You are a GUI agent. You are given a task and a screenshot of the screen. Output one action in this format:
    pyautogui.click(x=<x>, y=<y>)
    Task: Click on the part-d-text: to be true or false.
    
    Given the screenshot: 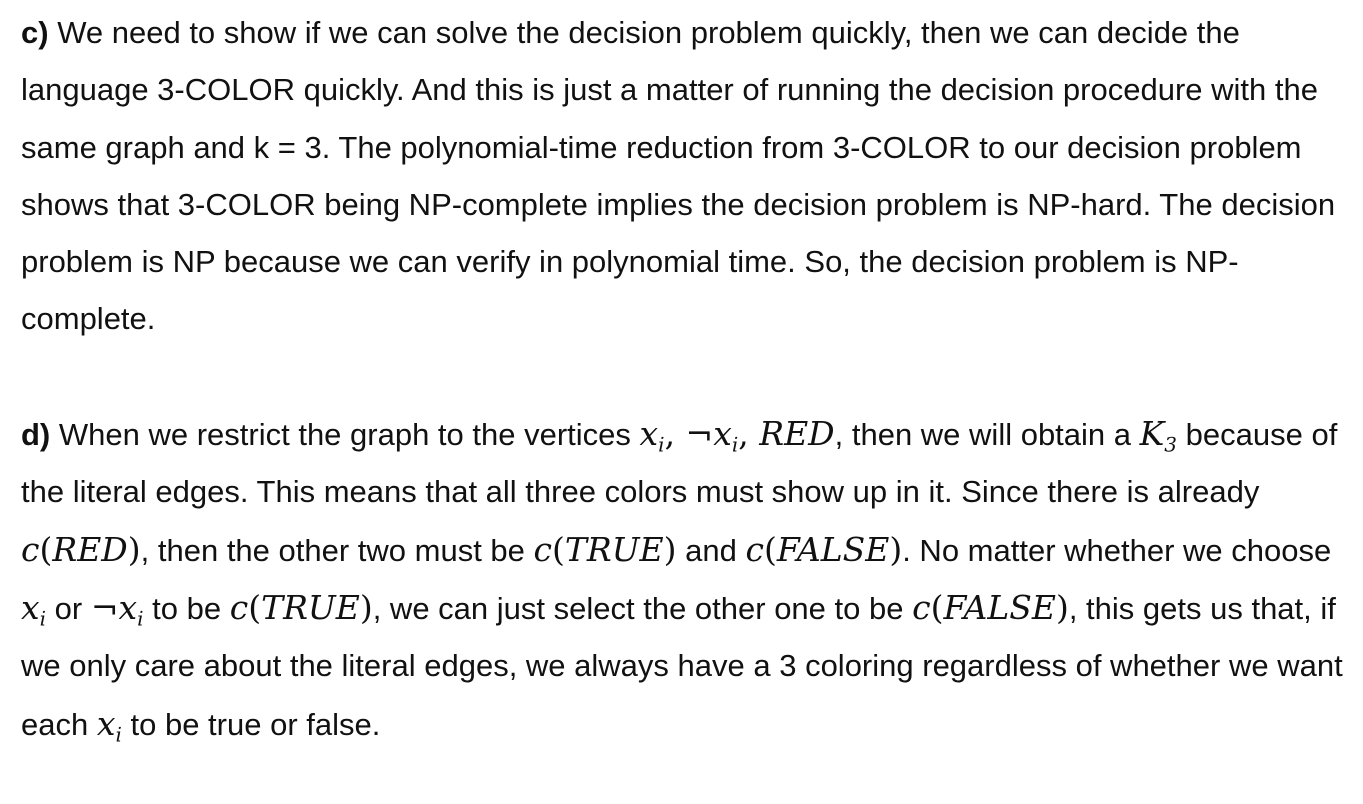 What is the action you would take?
    pyautogui.click(x=251, y=724)
    